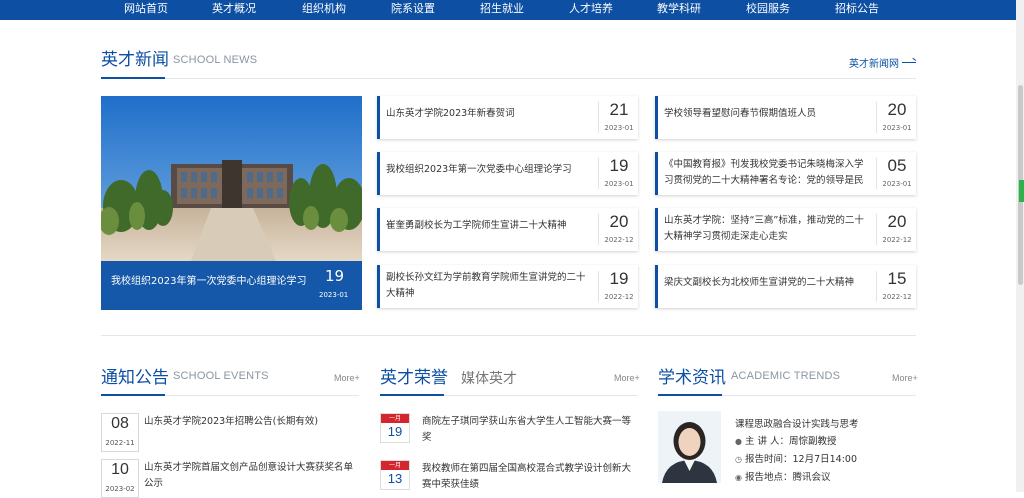  I want to click on notice-date-box: 10 2023-02, so click(120, 478).